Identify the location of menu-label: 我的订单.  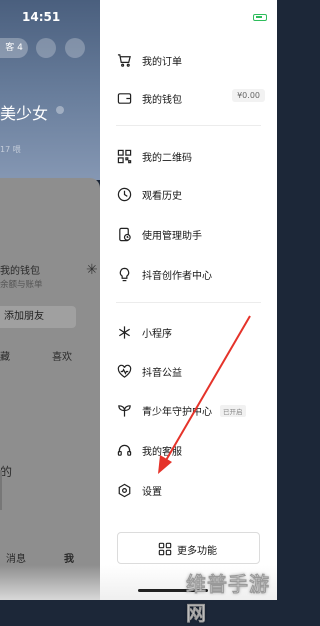
(162, 62).